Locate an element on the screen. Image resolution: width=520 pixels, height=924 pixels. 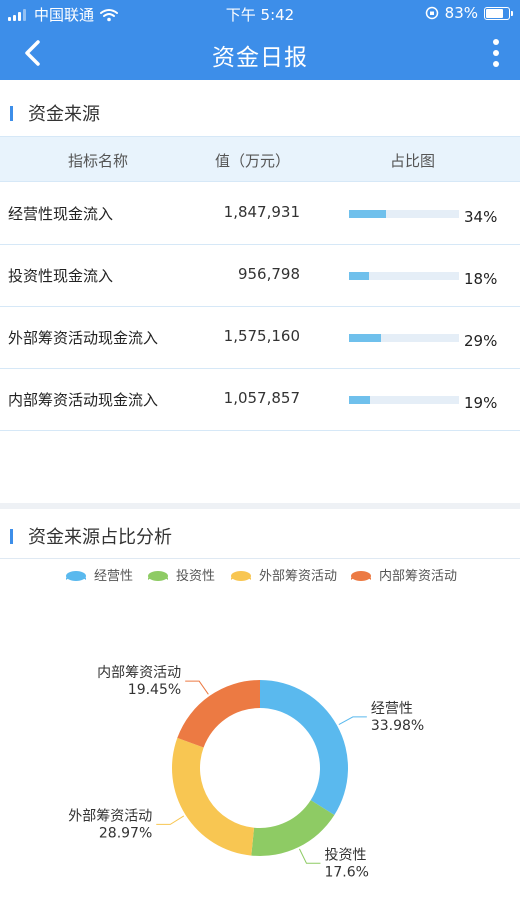
battery-percent: 83% is located at coordinates (461, 13).